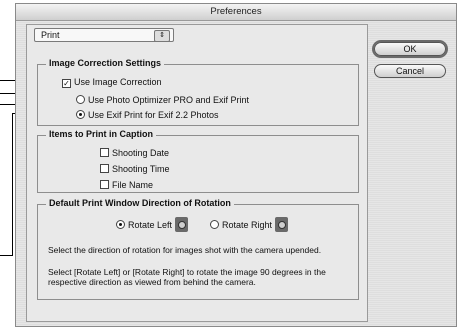  I want to click on category-dropdown-value: Print, so click(50, 35).